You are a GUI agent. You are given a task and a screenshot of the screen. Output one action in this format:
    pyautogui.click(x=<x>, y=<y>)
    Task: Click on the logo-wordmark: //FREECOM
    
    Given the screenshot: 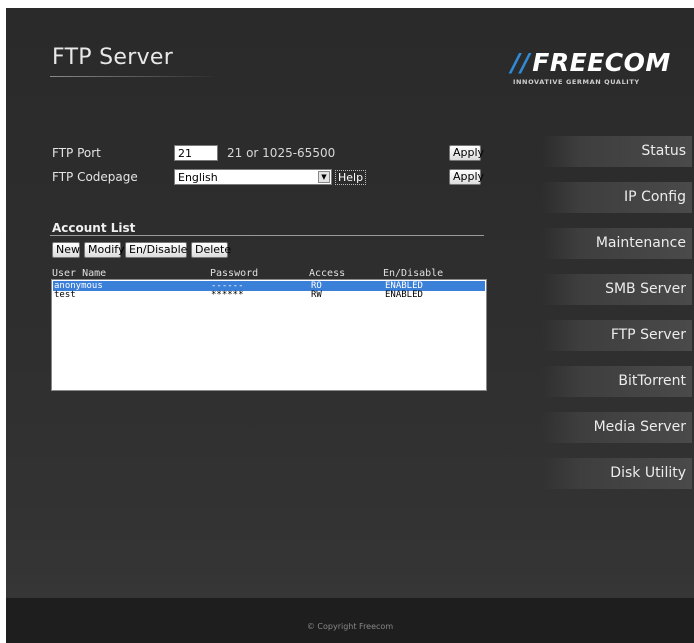 What is the action you would take?
    pyautogui.click(x=591, y=63)
    